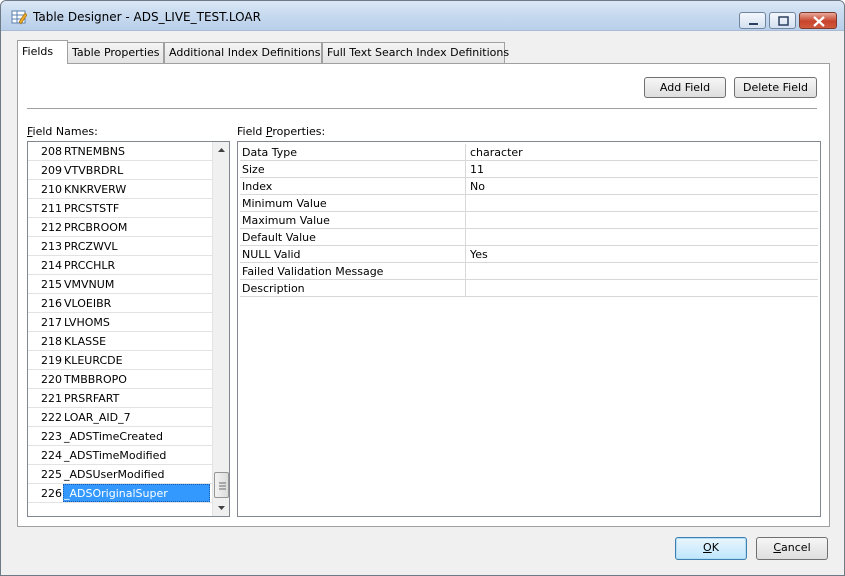 The image size is (845, 576). I want to click on field-number: 210, so click(51, 189).